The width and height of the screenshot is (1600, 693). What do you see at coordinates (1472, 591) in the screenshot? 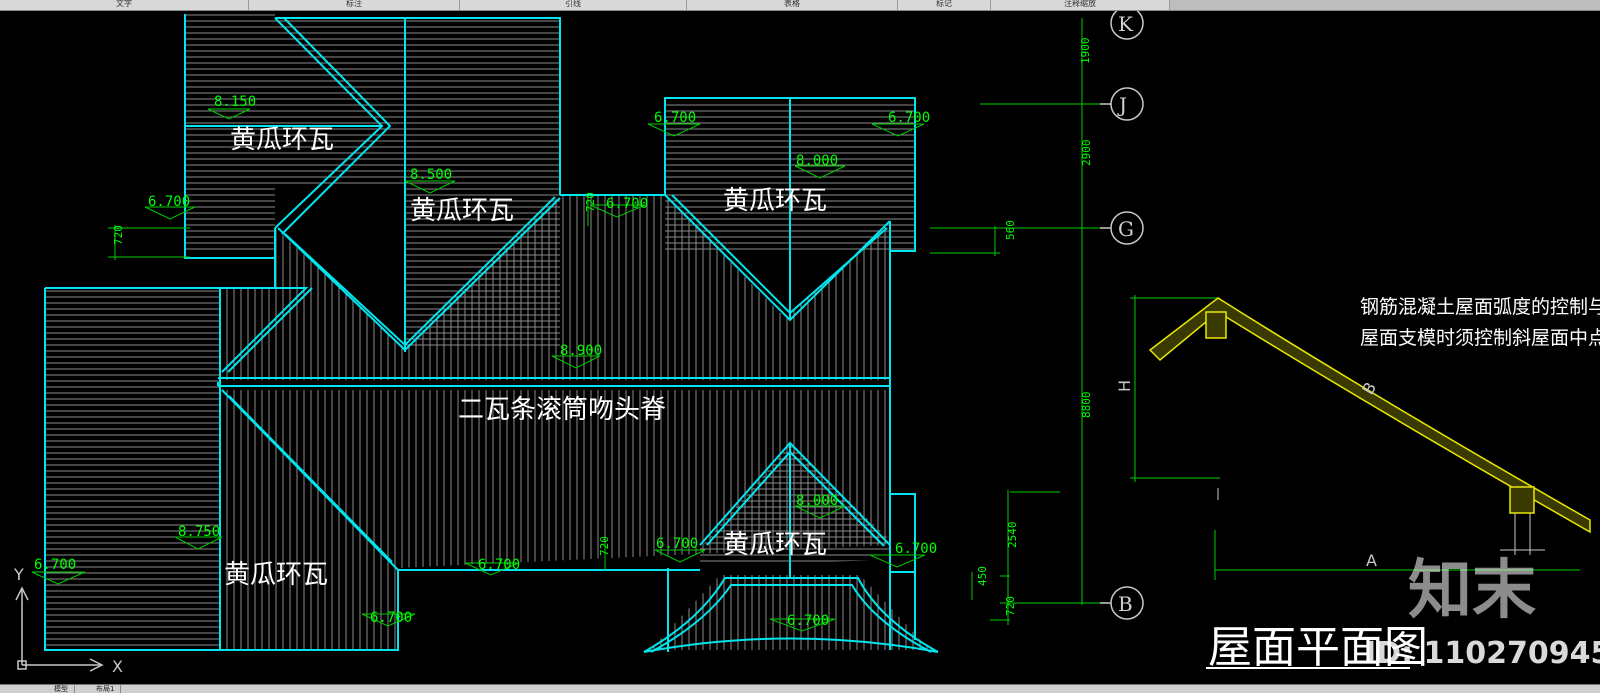
I see `watermark-logo: 知末` at bounding box center [1472, 591].